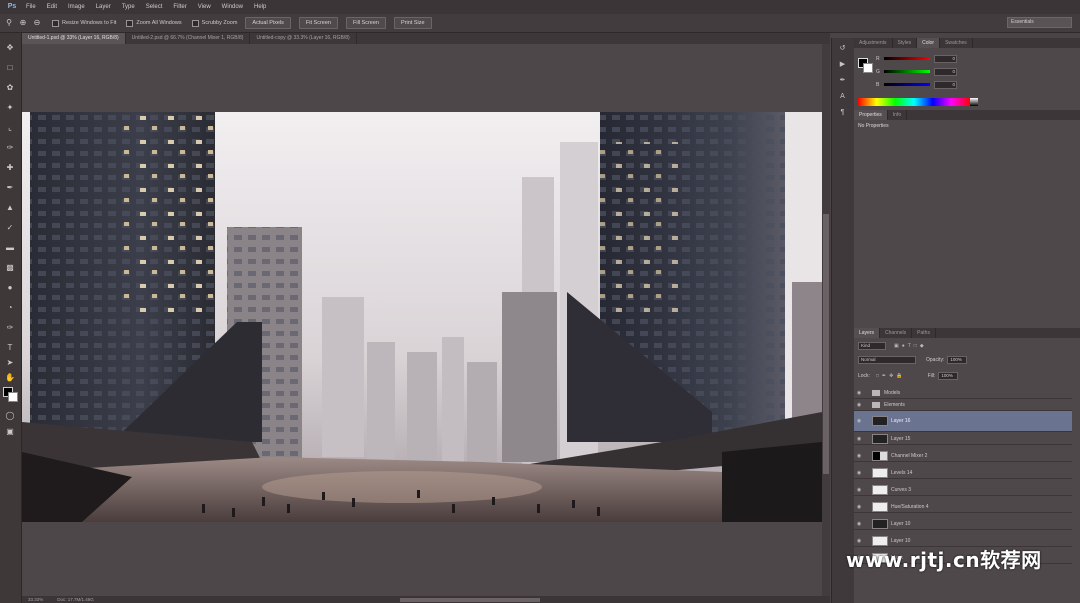  Describe the element at coordinates (10, 378) in the screenshot. I see `hand-tool-icon: ✋` at that location.